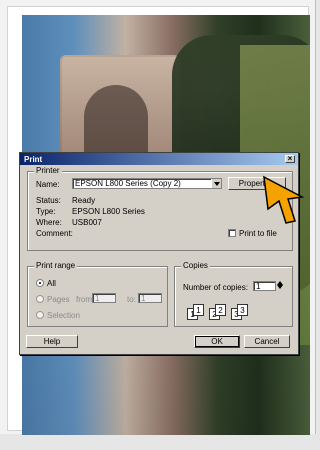 Image resolution: width=320 pixels, height=450 pixels. I want to click on close-icon: ×, so click(290, 158).